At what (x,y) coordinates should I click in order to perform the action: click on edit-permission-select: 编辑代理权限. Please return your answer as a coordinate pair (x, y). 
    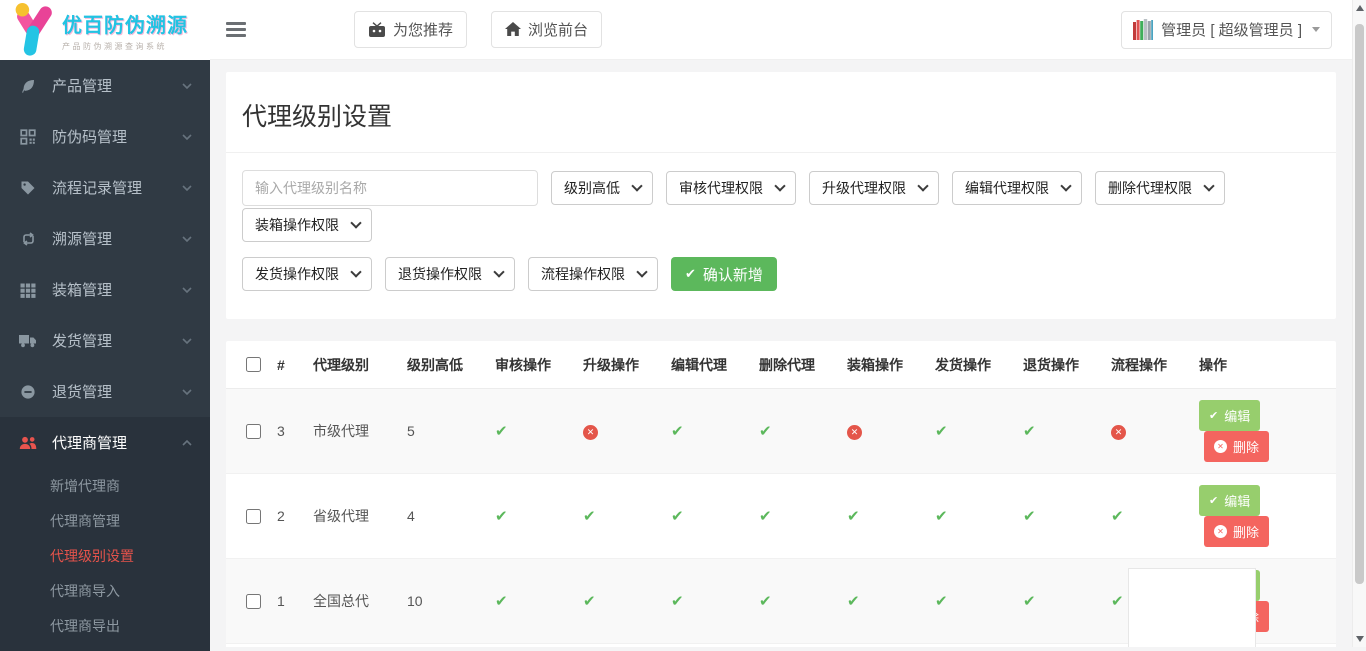
    Looking at the image, I should click on (1017, 188).